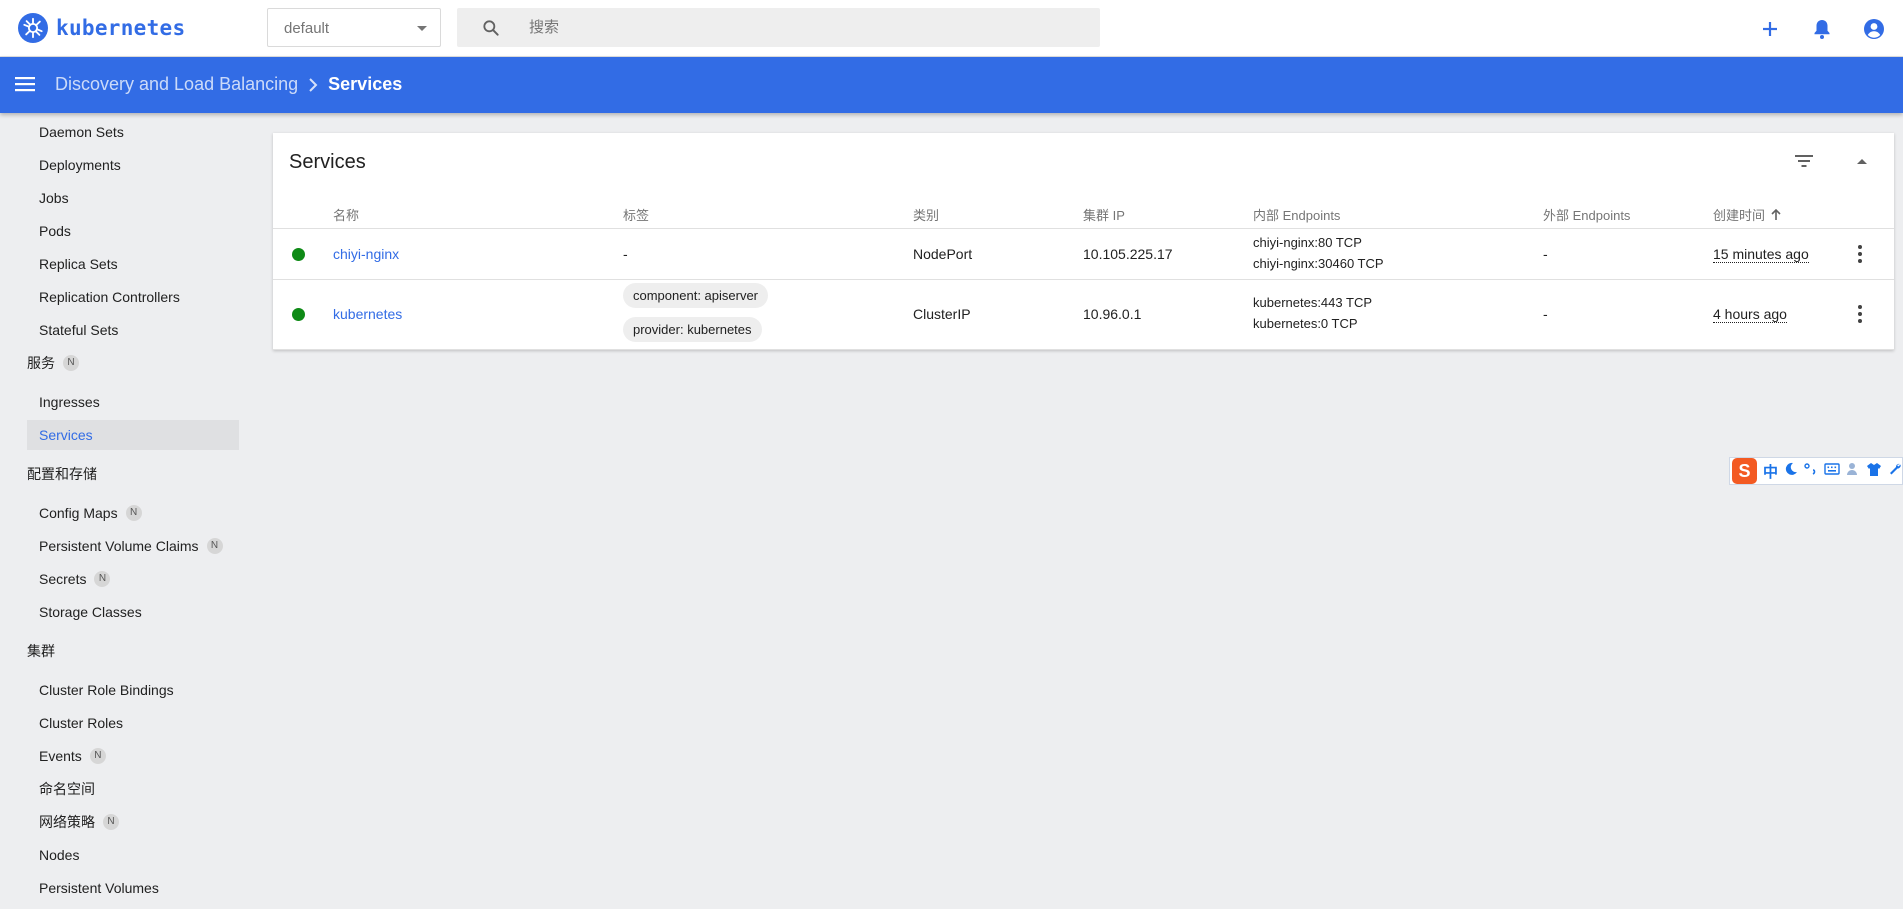 This screenshot has width=1903, height=909. I want to click on tools-wrench-icon, so click(1895, 471).